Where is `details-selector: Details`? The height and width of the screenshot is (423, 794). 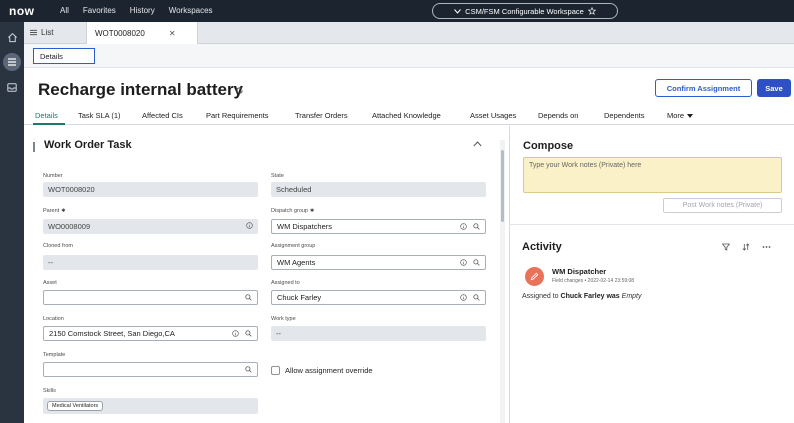
details-selector: Details is located at coordinates (64, 56).